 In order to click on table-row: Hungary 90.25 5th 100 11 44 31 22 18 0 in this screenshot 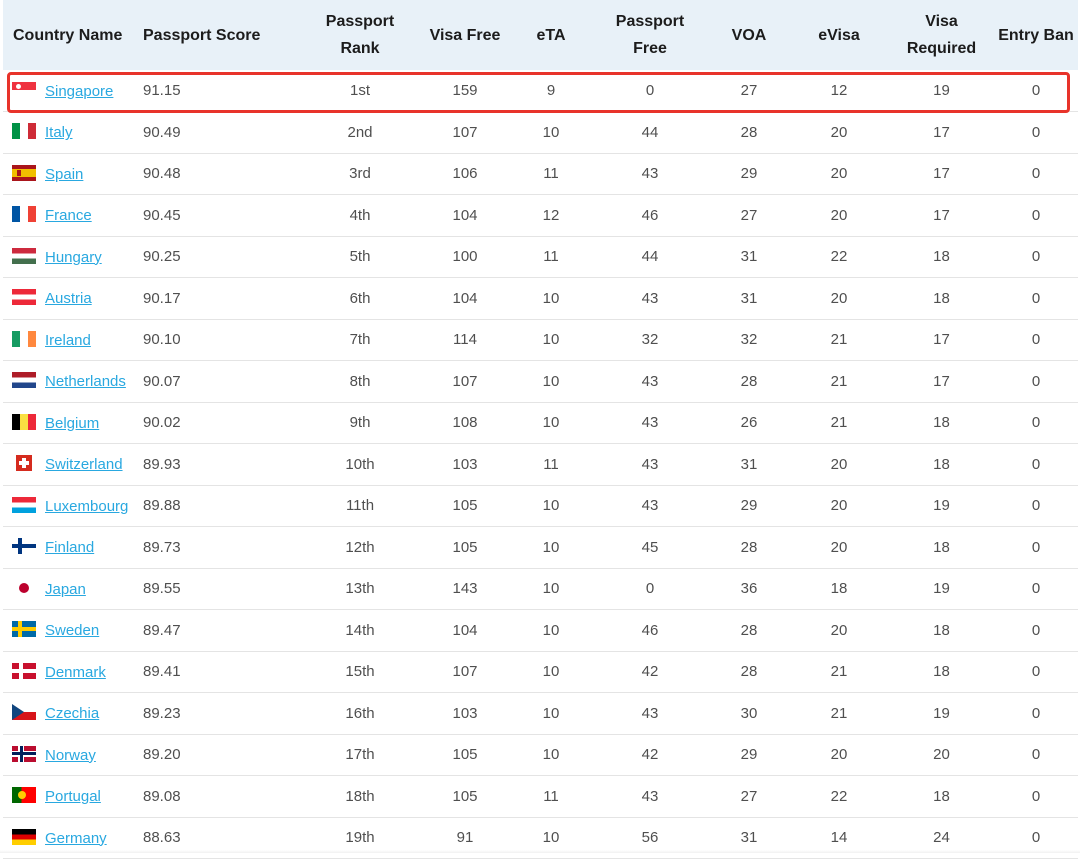, I will do `click(540, 257)`.